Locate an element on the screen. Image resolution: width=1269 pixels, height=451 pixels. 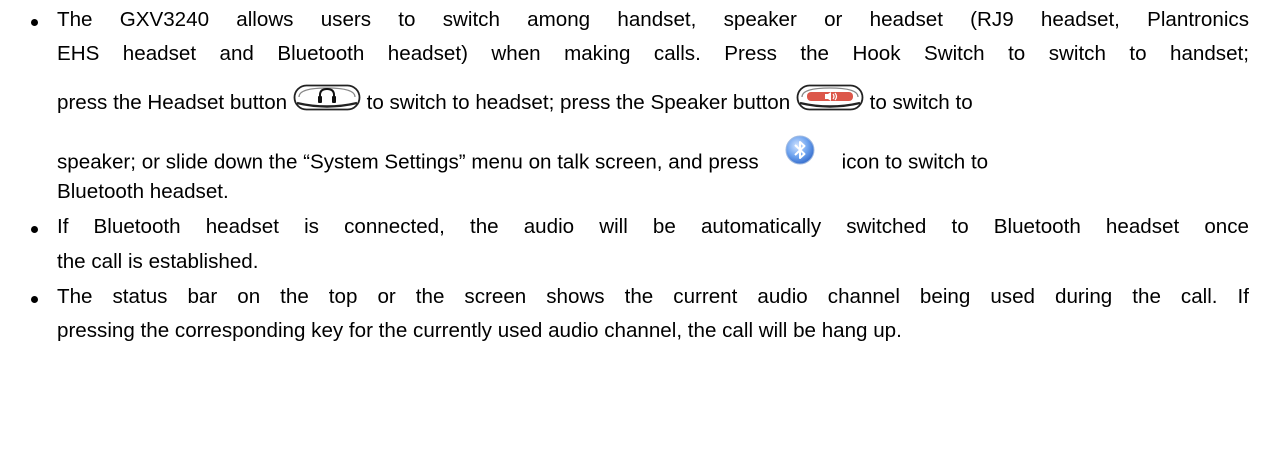
headset-key-icon is located at coordinates (327, 97).